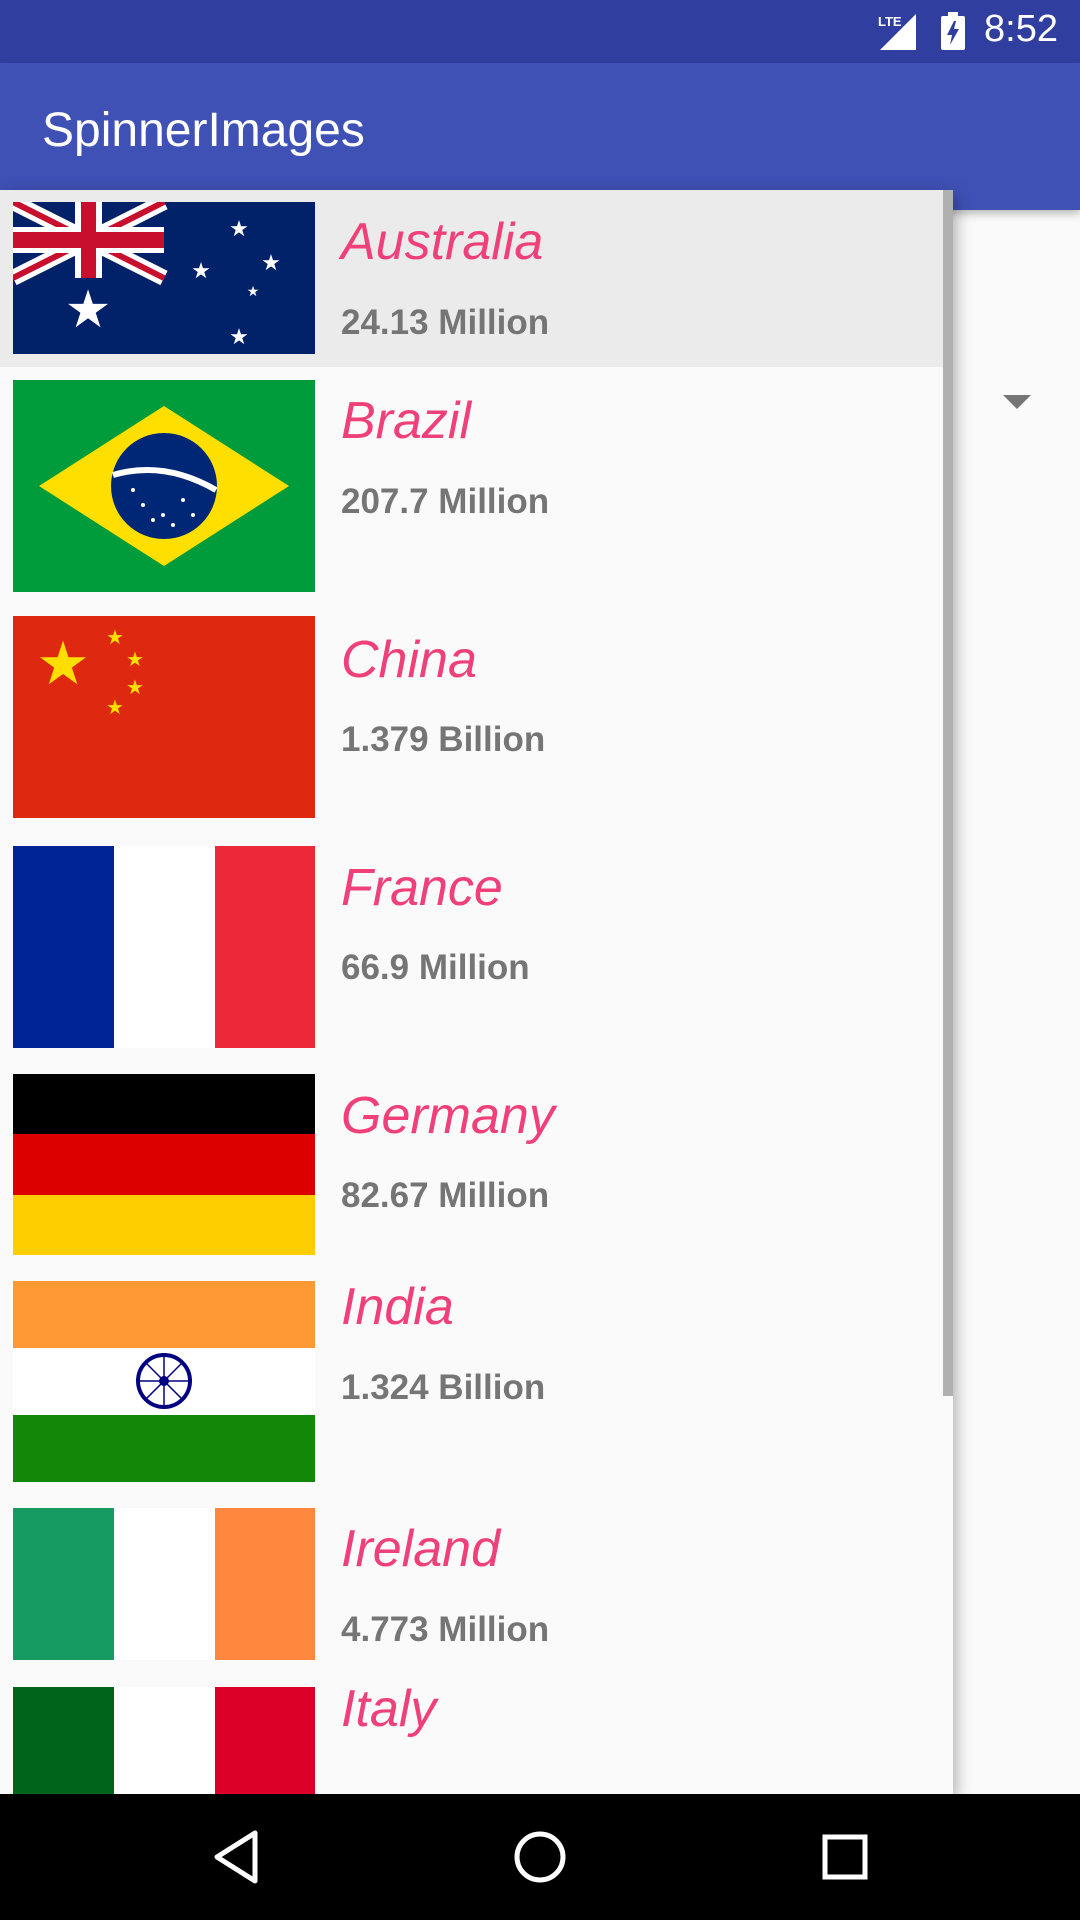  I want to click on country-name: Australia, so click(442, 242).